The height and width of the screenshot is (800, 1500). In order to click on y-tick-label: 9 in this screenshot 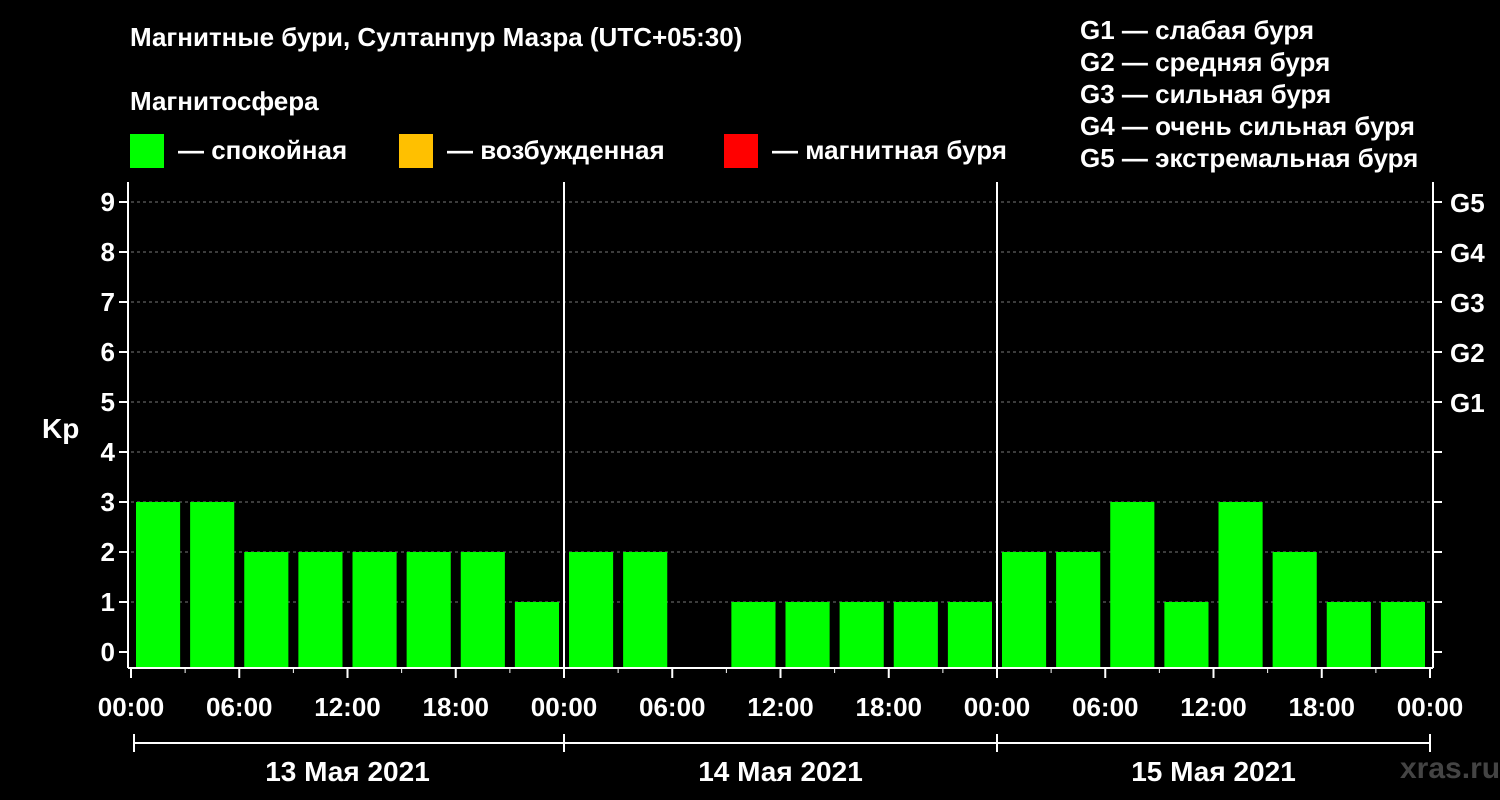, I will do `click(108, 202)`.